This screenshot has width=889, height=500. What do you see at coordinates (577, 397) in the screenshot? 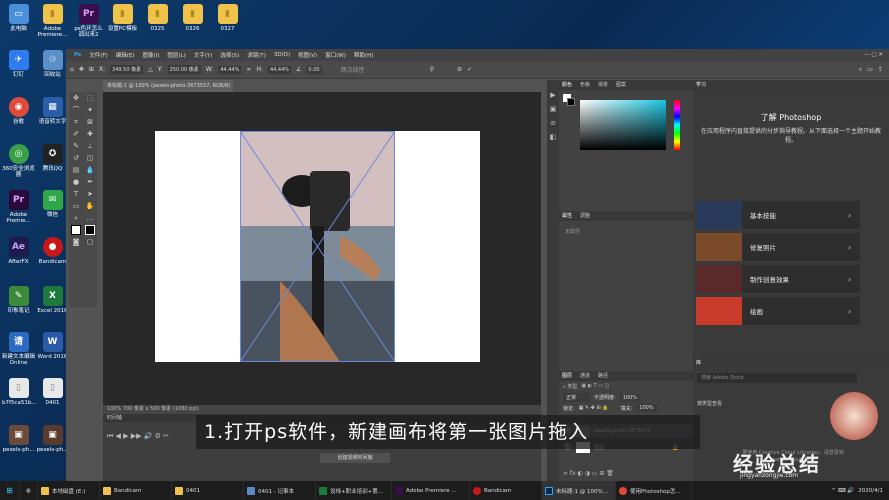
I see `blend-mode-select: 正常` at bounding box center [577, 397].